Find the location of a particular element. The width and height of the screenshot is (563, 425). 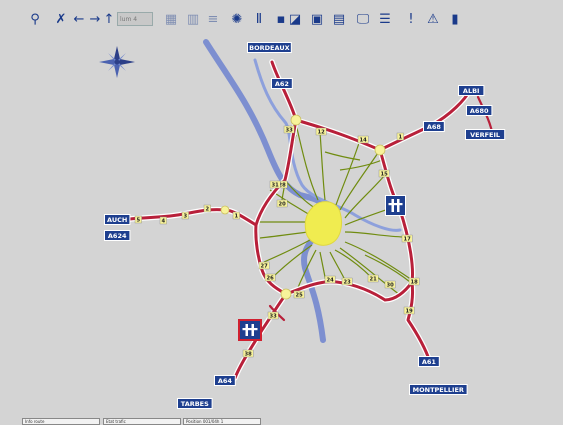

exit-label: 27 is located at coordinates (264, 265).